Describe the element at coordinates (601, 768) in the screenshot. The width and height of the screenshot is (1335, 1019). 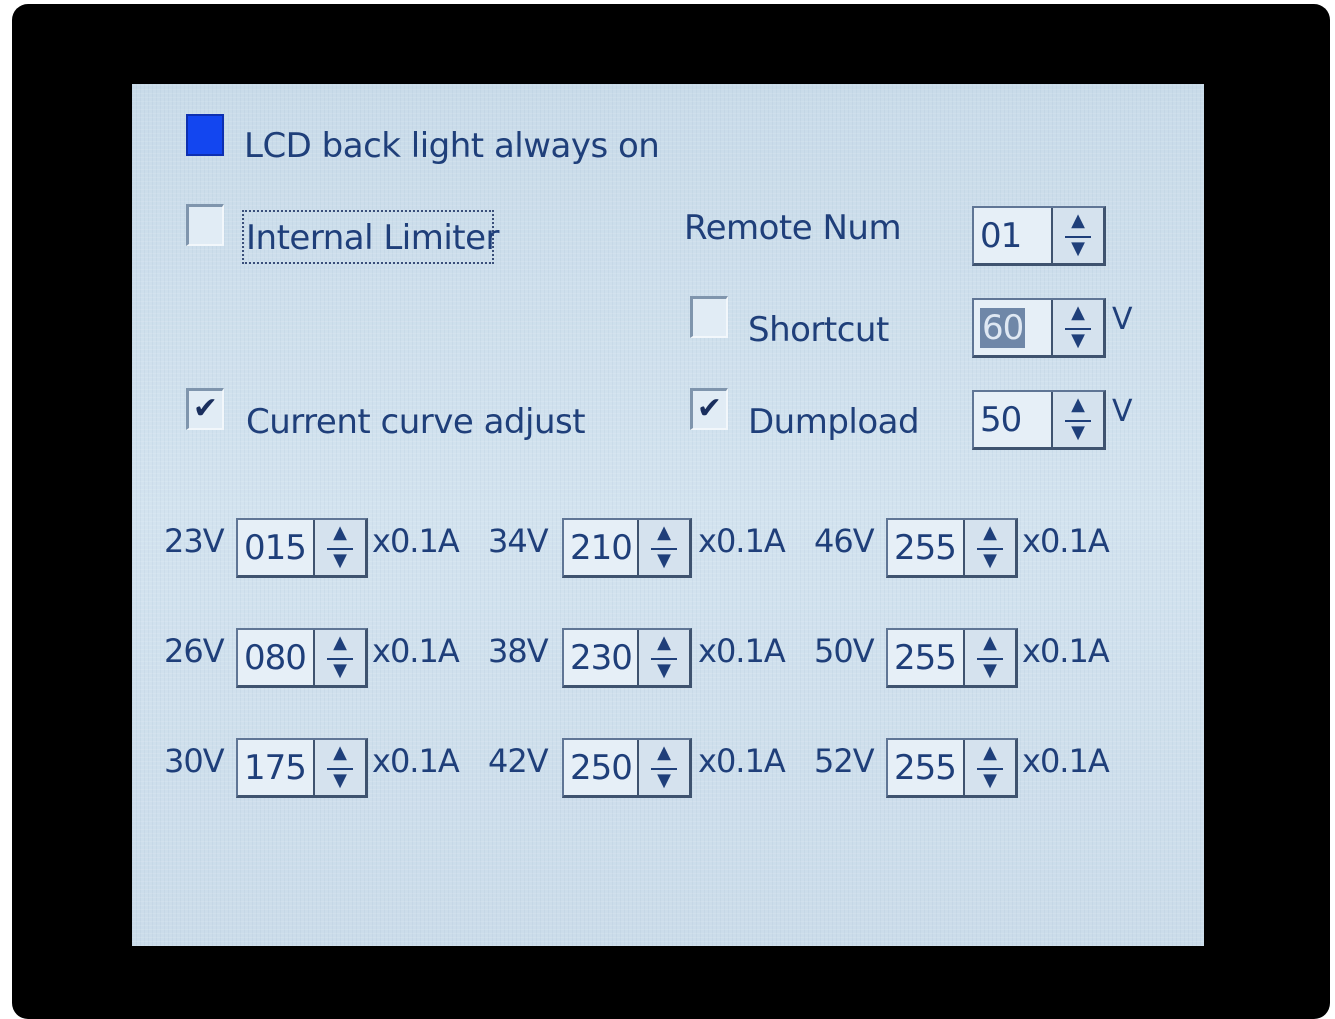
I see `curve-value: 250` at that location.